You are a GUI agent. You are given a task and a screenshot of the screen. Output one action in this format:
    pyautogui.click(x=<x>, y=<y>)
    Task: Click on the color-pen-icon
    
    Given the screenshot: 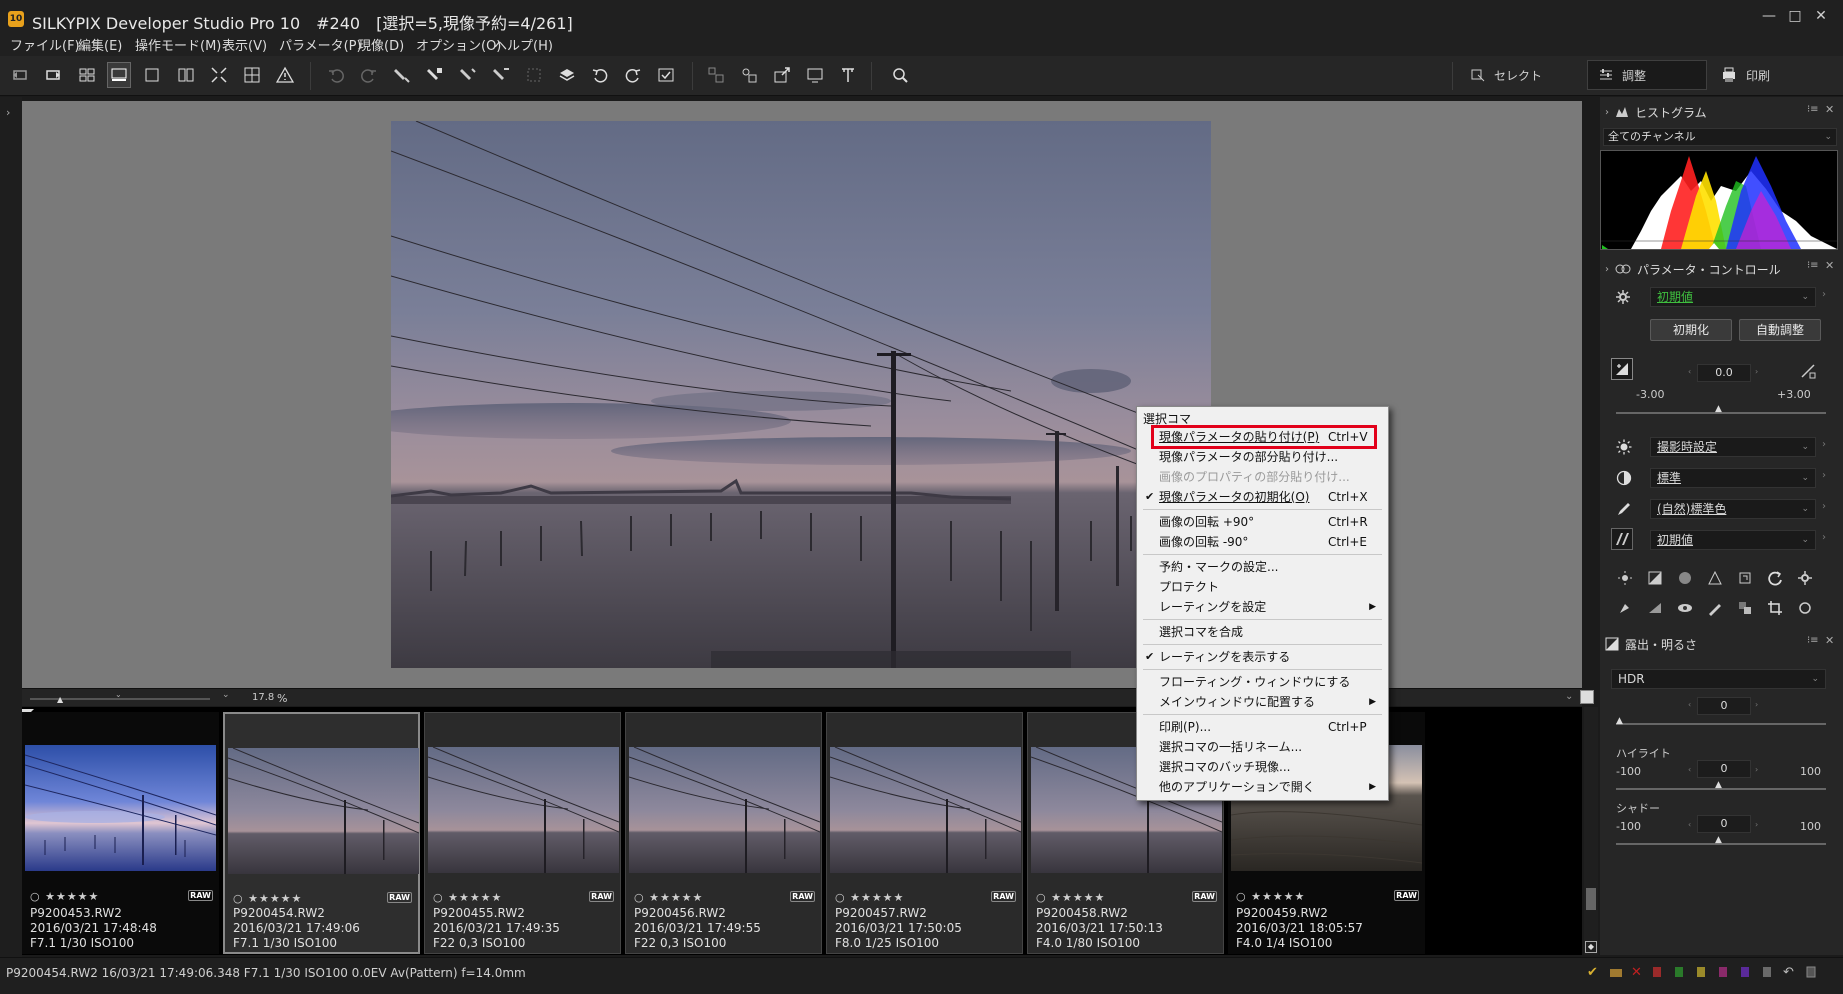 What is the action you would take?
    pyautogui.click(x=1624, y=509)
    